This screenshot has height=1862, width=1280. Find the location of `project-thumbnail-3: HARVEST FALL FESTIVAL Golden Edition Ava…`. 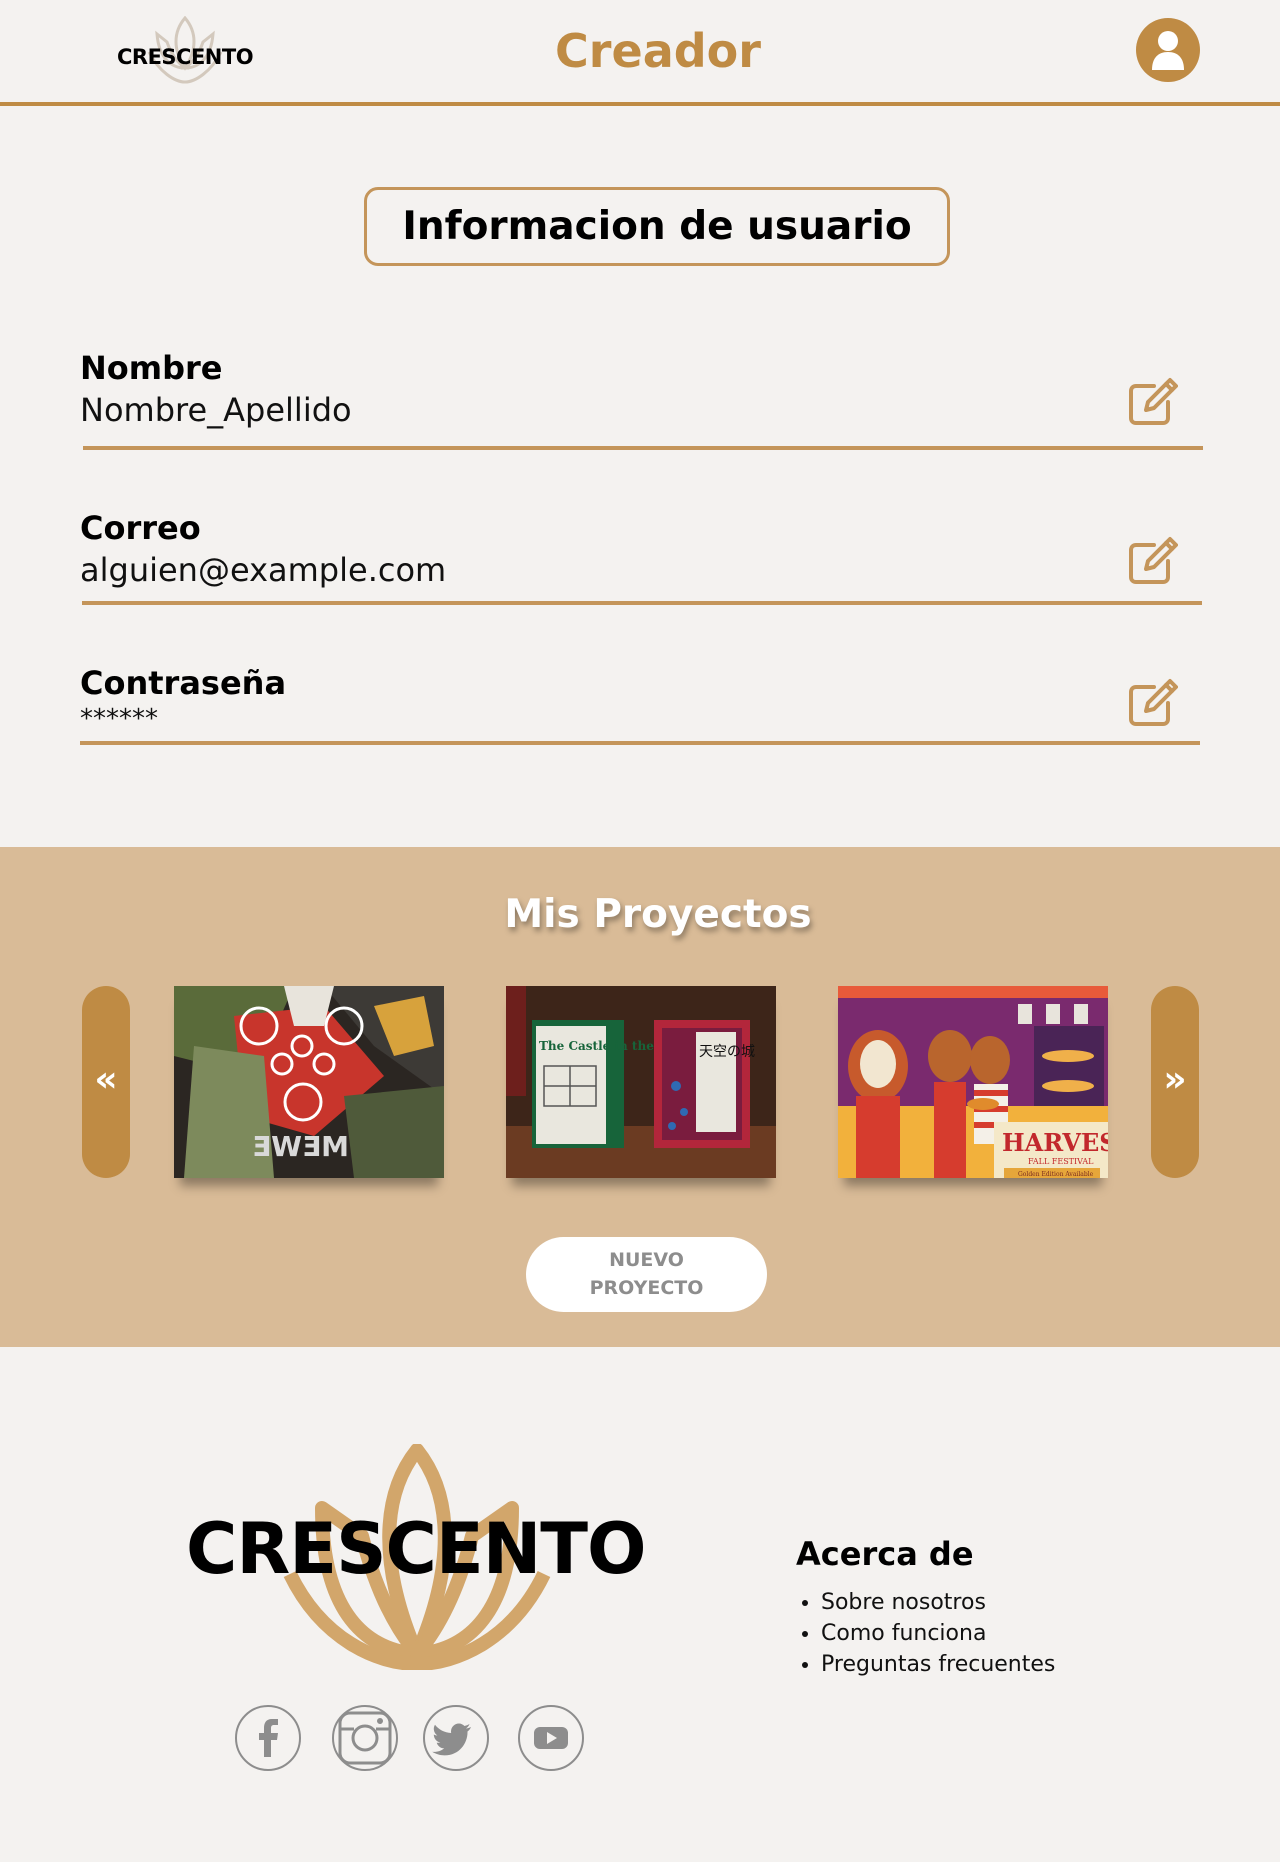

project-thumbnail-3: HARVEST FALL FESTIVAL Golden Edition Ava… is located at coordinates (973, 1082).